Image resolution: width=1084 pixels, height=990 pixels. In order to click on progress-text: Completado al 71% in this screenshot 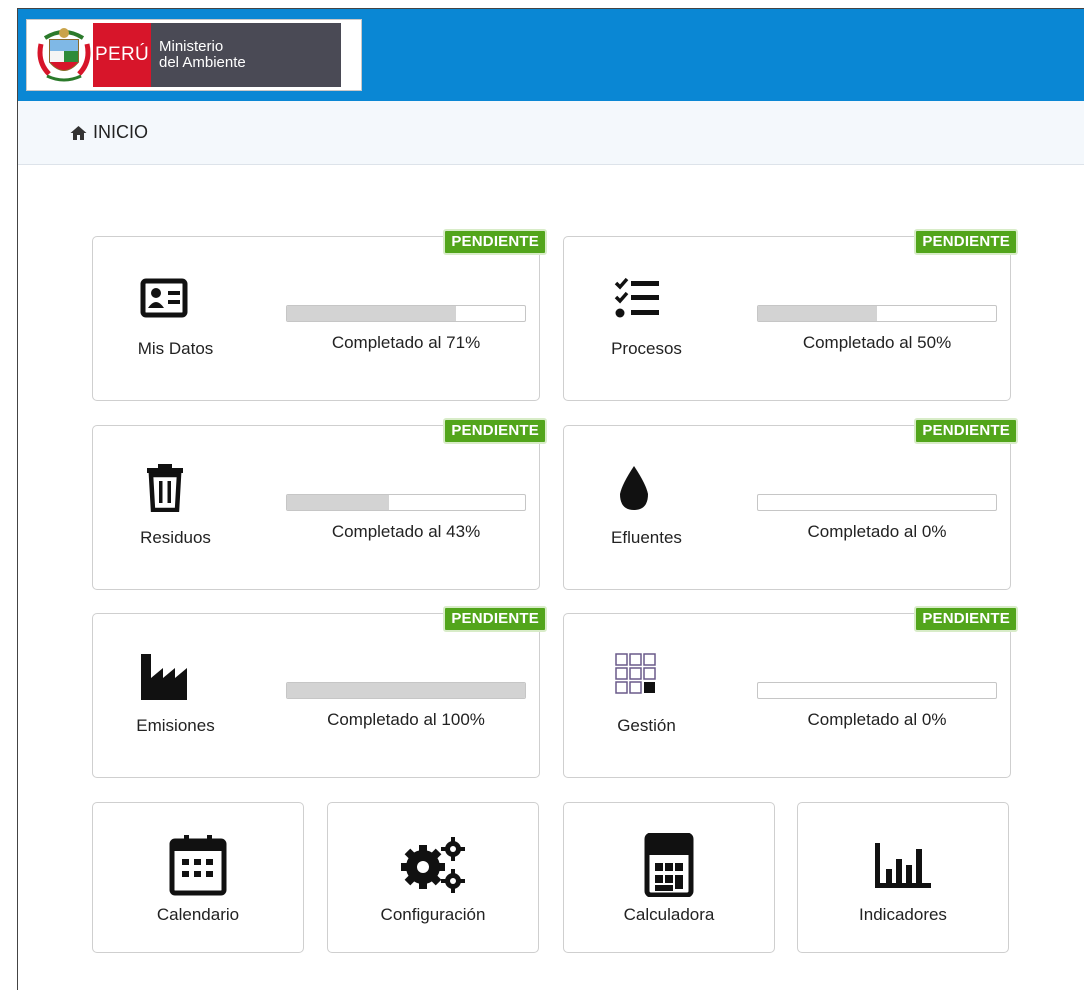, I will do `click(406, 342)`.